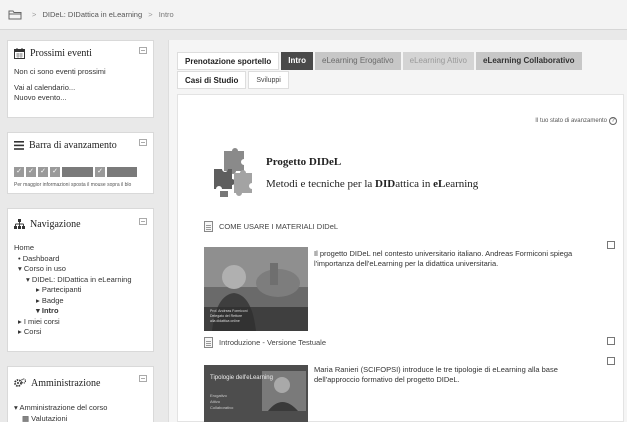  I want to click on calendar-icon, so click(19, 53).